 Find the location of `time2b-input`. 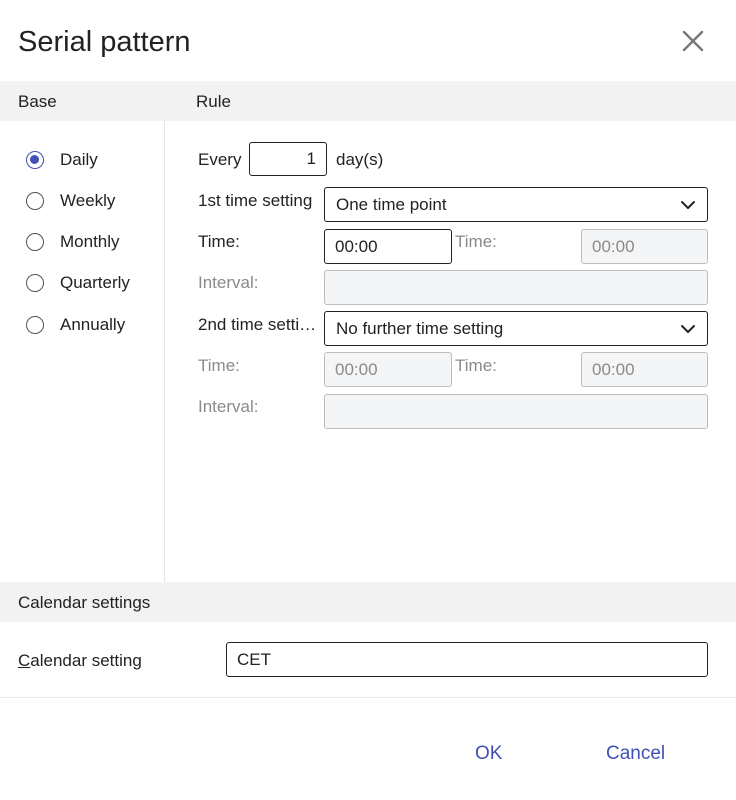

time2b-input is located at coordinates (644, 369).